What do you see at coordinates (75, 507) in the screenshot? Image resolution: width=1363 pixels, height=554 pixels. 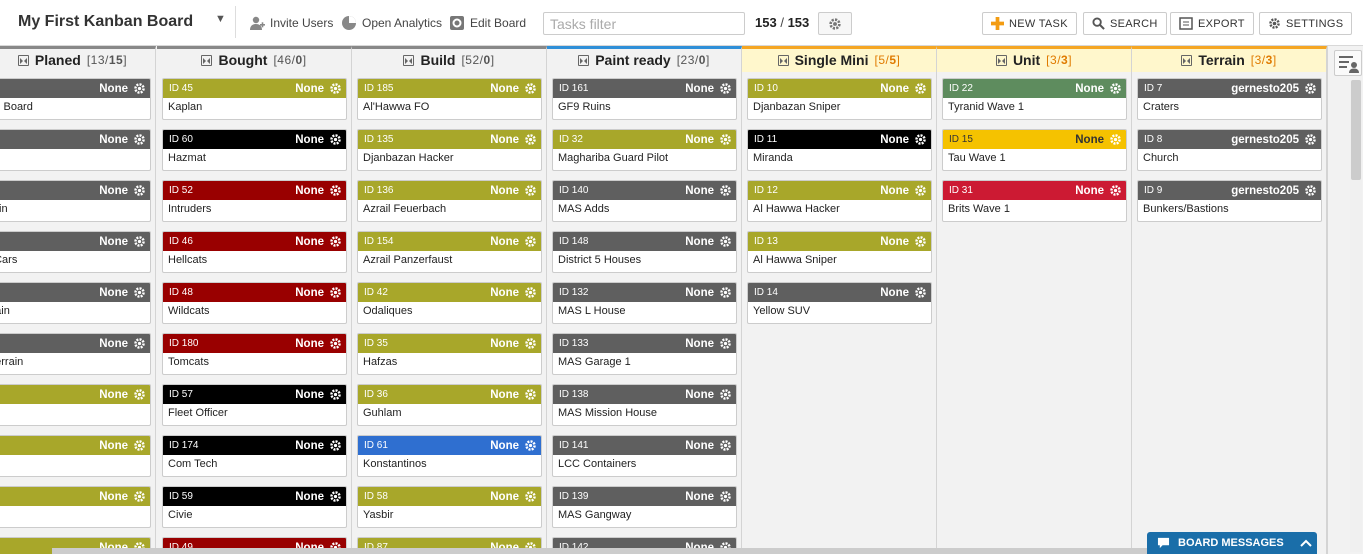 I see `task-card: None an` at bounding box center [75, 507].